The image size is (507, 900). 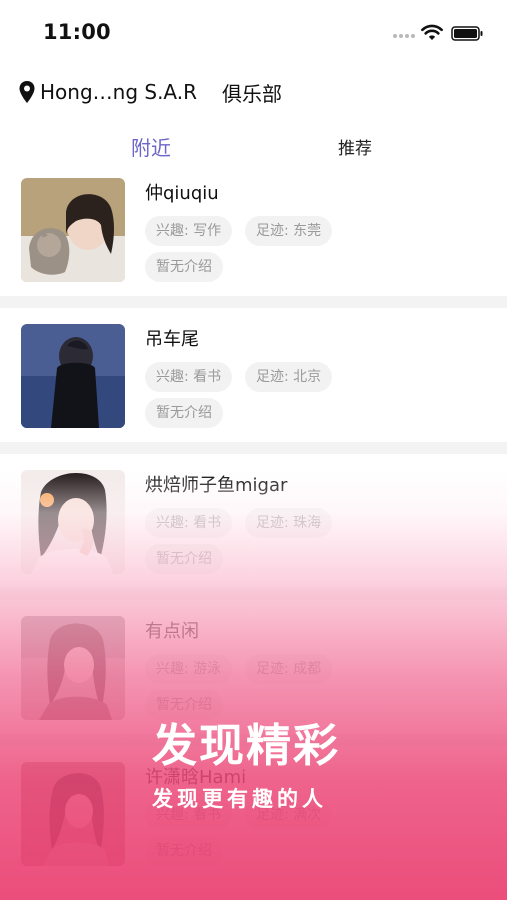 What do you see at coordinates (289, 231) in the screenshot?
I see `trace-tag: 足迹: 东莞` at bounding box center [289, 231].